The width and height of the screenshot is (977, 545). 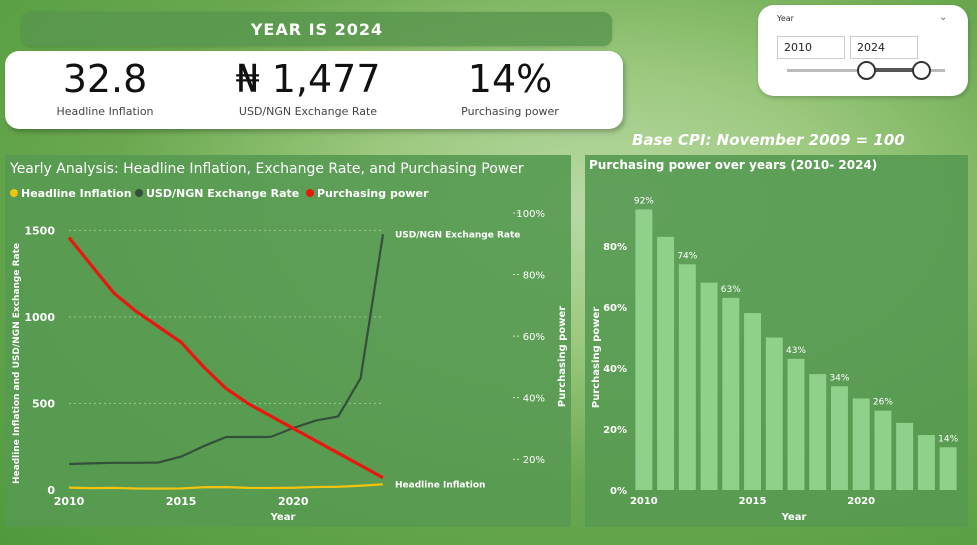 What do you see at coordinates (510, 79) in the screenshot?
I see `kpi-value: 14%` at bounding box center [510, 79].